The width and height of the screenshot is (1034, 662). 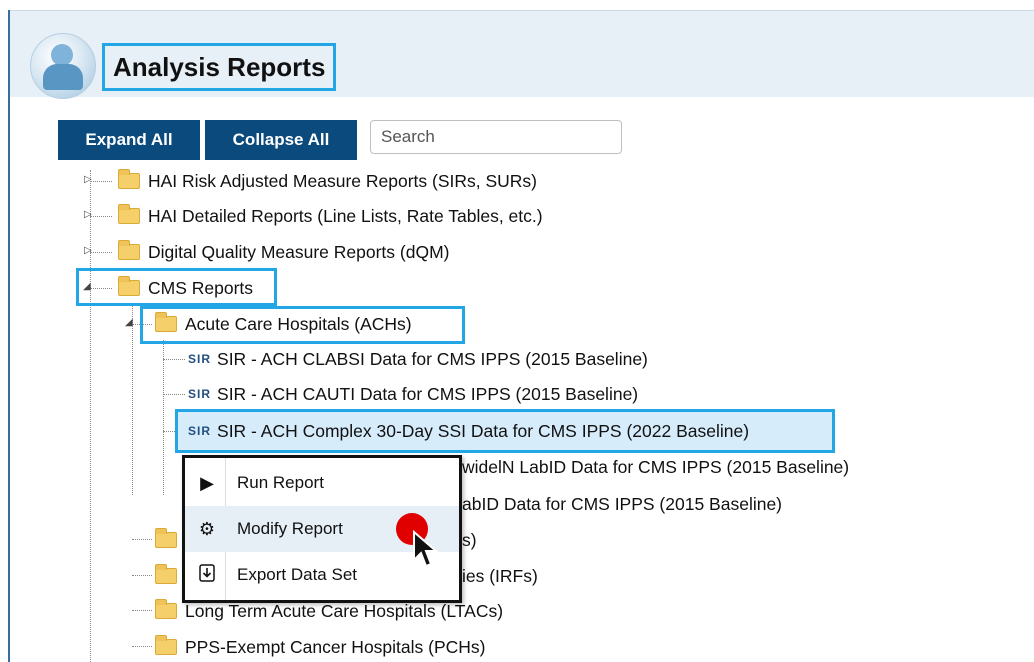 I want to click on search-input, so click(x=496, y=137).